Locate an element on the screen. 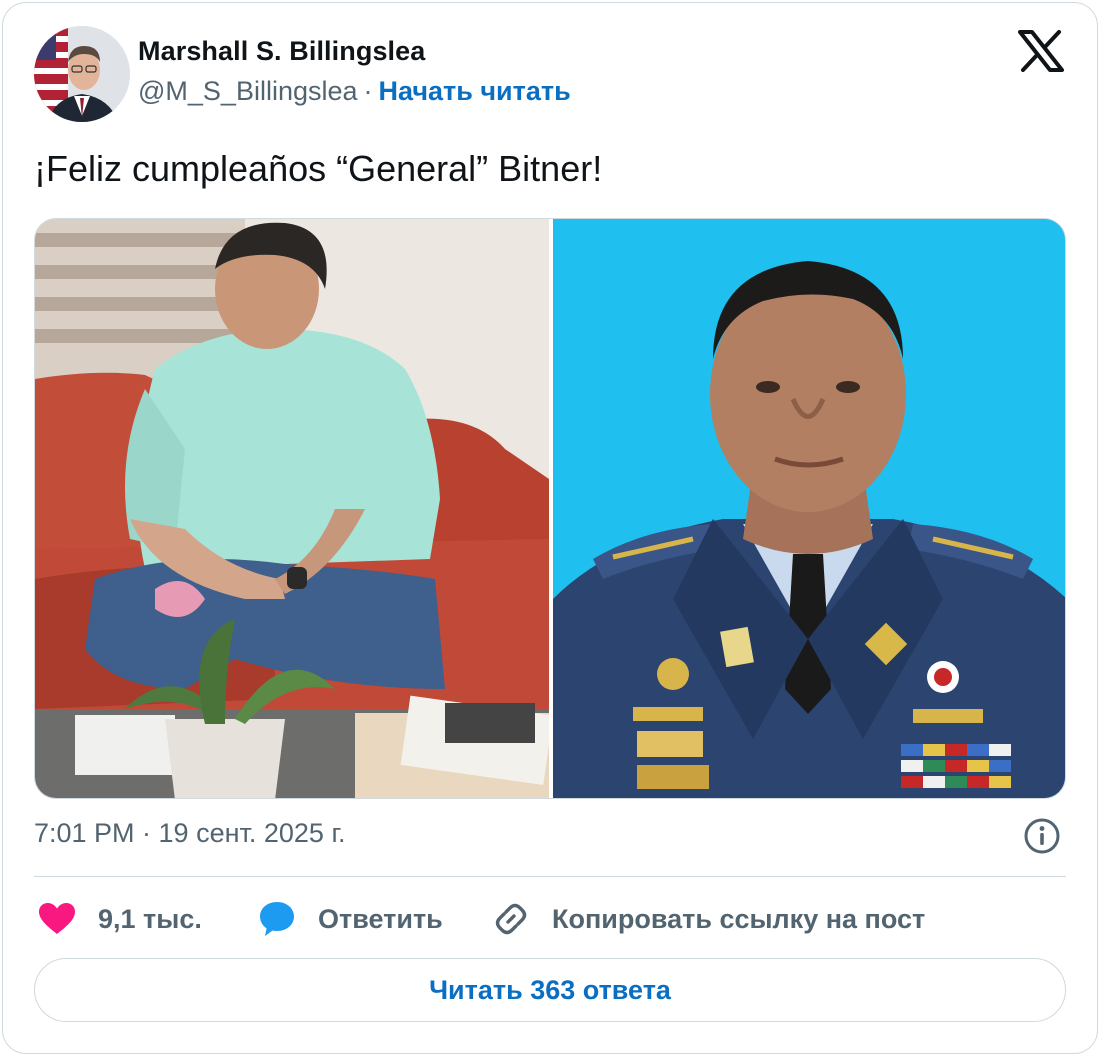 The image size is (1100, 1058). tweet-timestamp: 7:01 PM · 19 сент. 2025 г. is located at coordinates (190, 833).